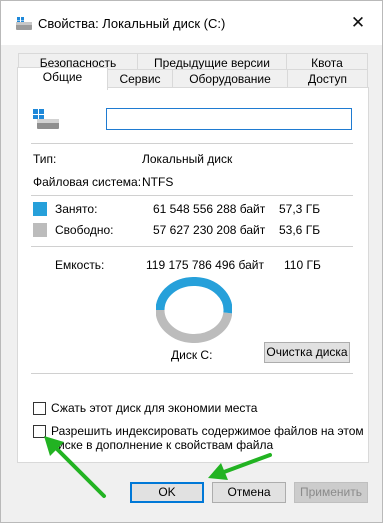 This screenshot has width=383, height=523. Describe the element at coordinates (87, 182) in the screenshot. I see `filesystem-label: Файловая система:` at that location.